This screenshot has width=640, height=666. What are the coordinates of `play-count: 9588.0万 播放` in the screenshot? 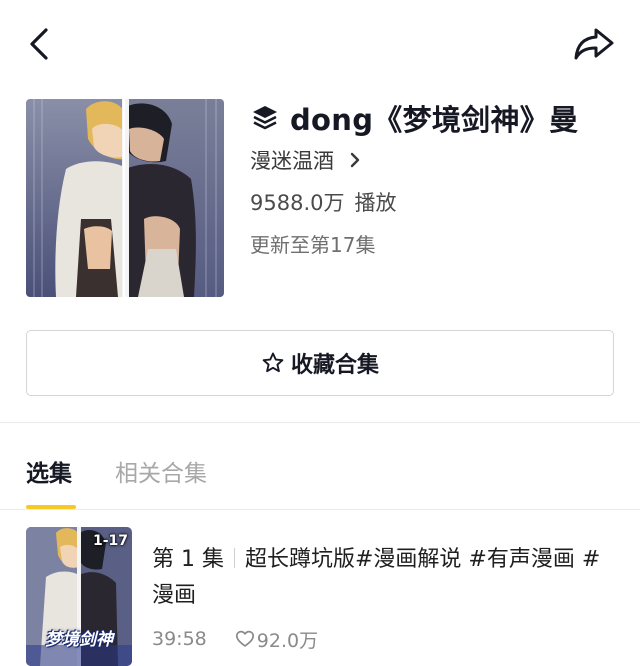 It's located at (323, 202).